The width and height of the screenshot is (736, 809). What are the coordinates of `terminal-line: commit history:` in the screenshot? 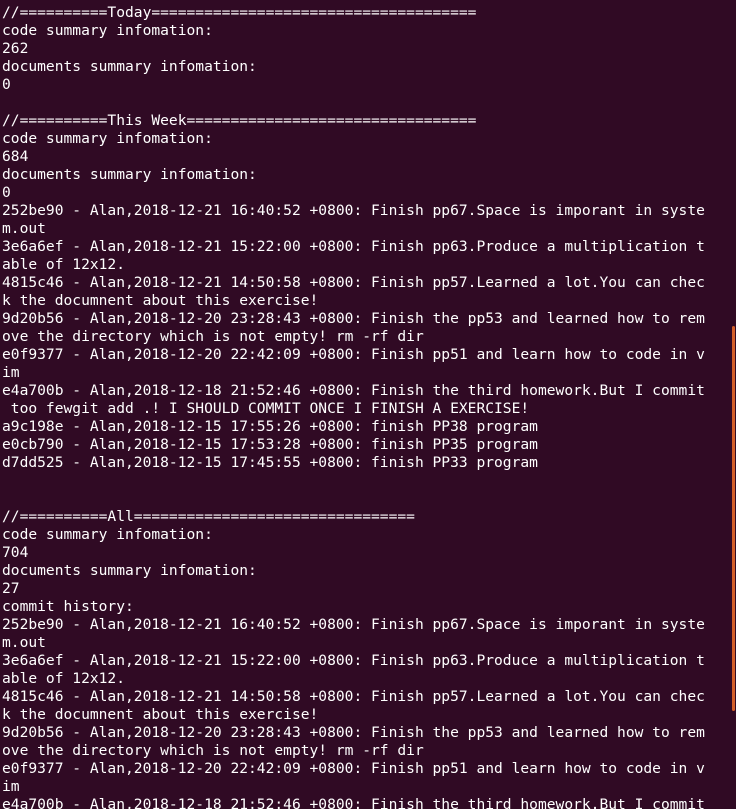 It's located at (68, 606).